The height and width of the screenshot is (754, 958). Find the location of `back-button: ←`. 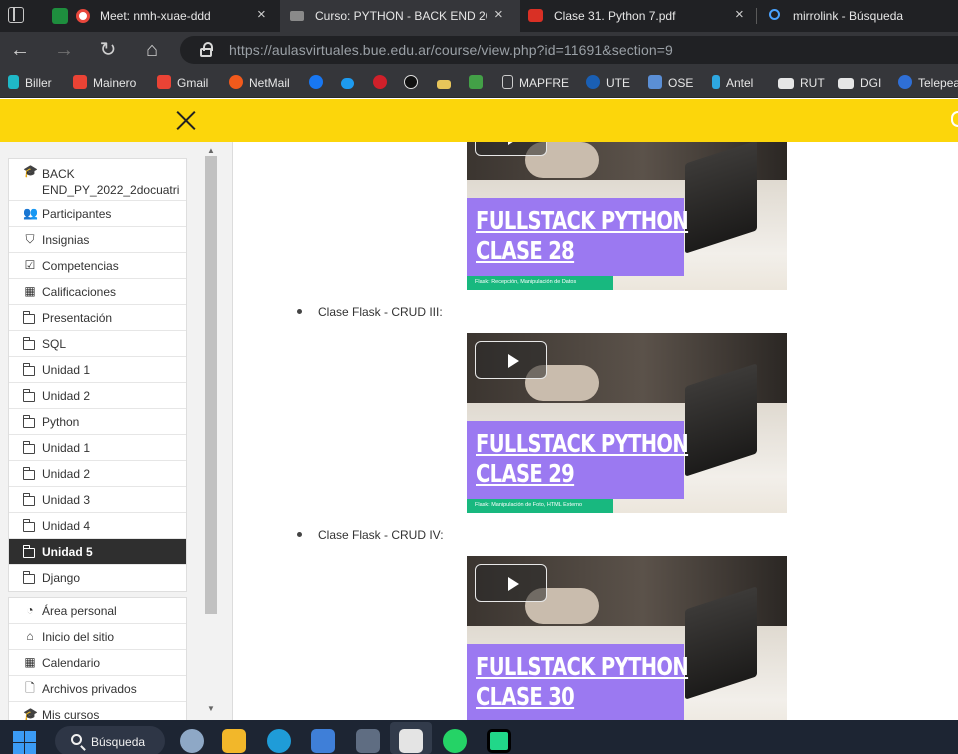

back-button: ← is located at coordinates (20, 50).